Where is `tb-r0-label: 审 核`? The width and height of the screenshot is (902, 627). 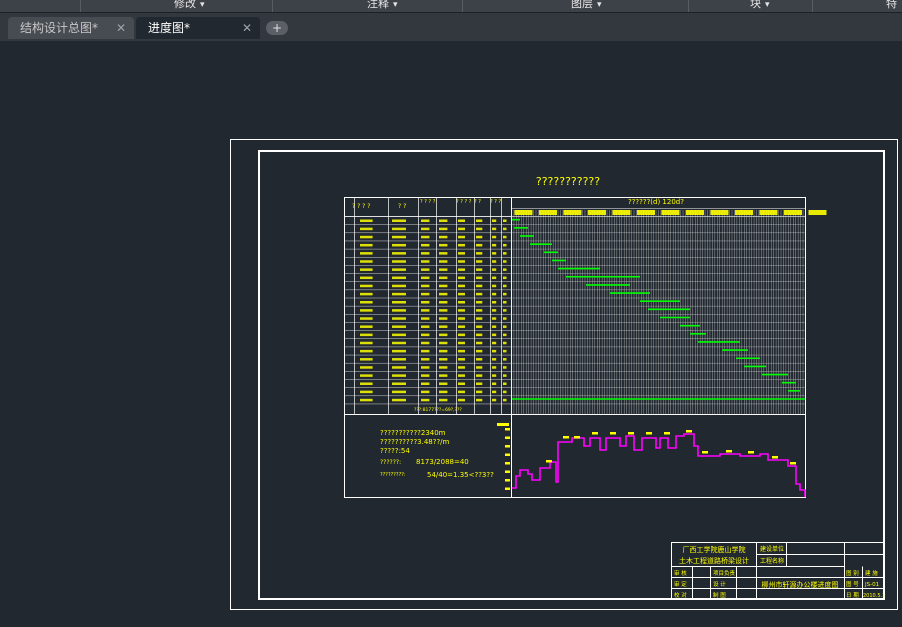 tb-r0-label: 审 核 is located at coordinates (680, 573).